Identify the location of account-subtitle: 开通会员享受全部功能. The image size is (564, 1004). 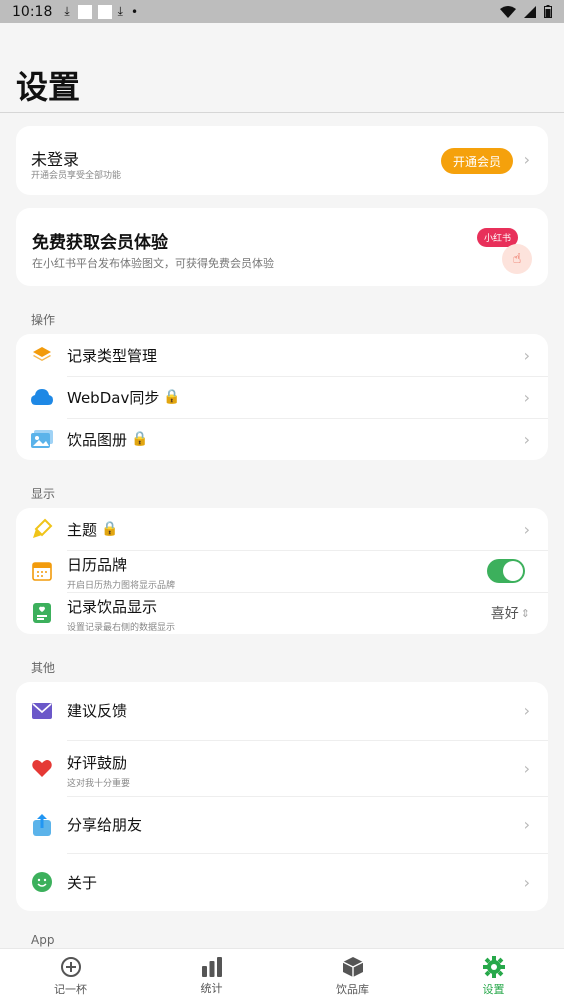
(76, 176).